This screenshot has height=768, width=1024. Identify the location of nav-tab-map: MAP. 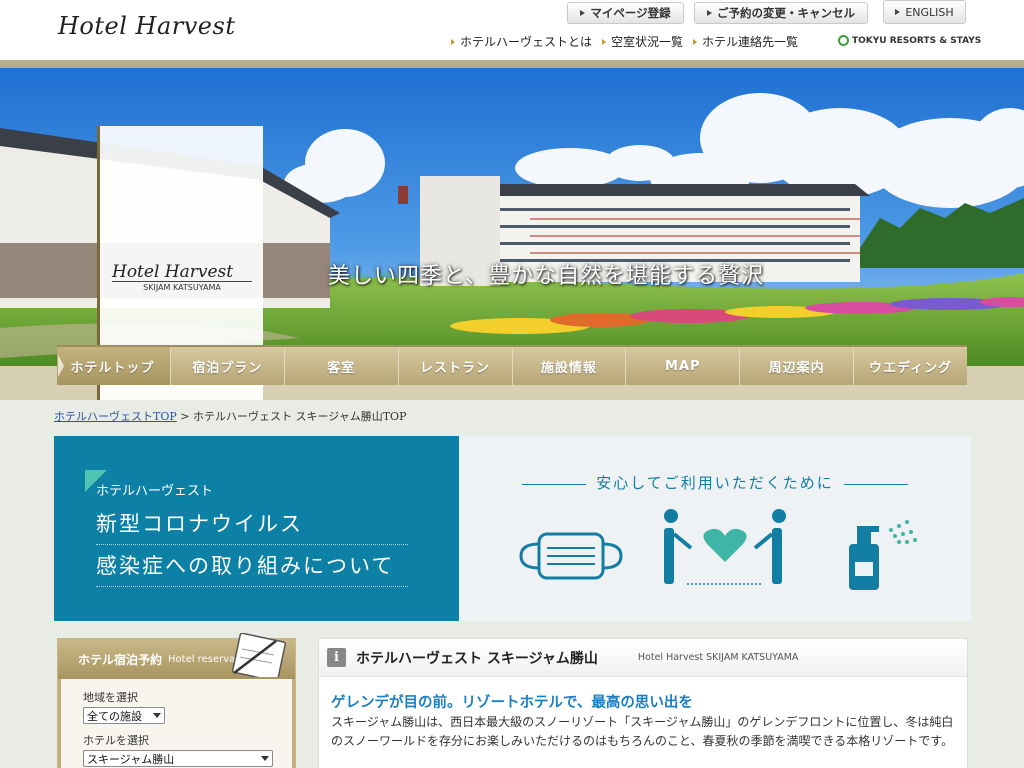
(683, 366).